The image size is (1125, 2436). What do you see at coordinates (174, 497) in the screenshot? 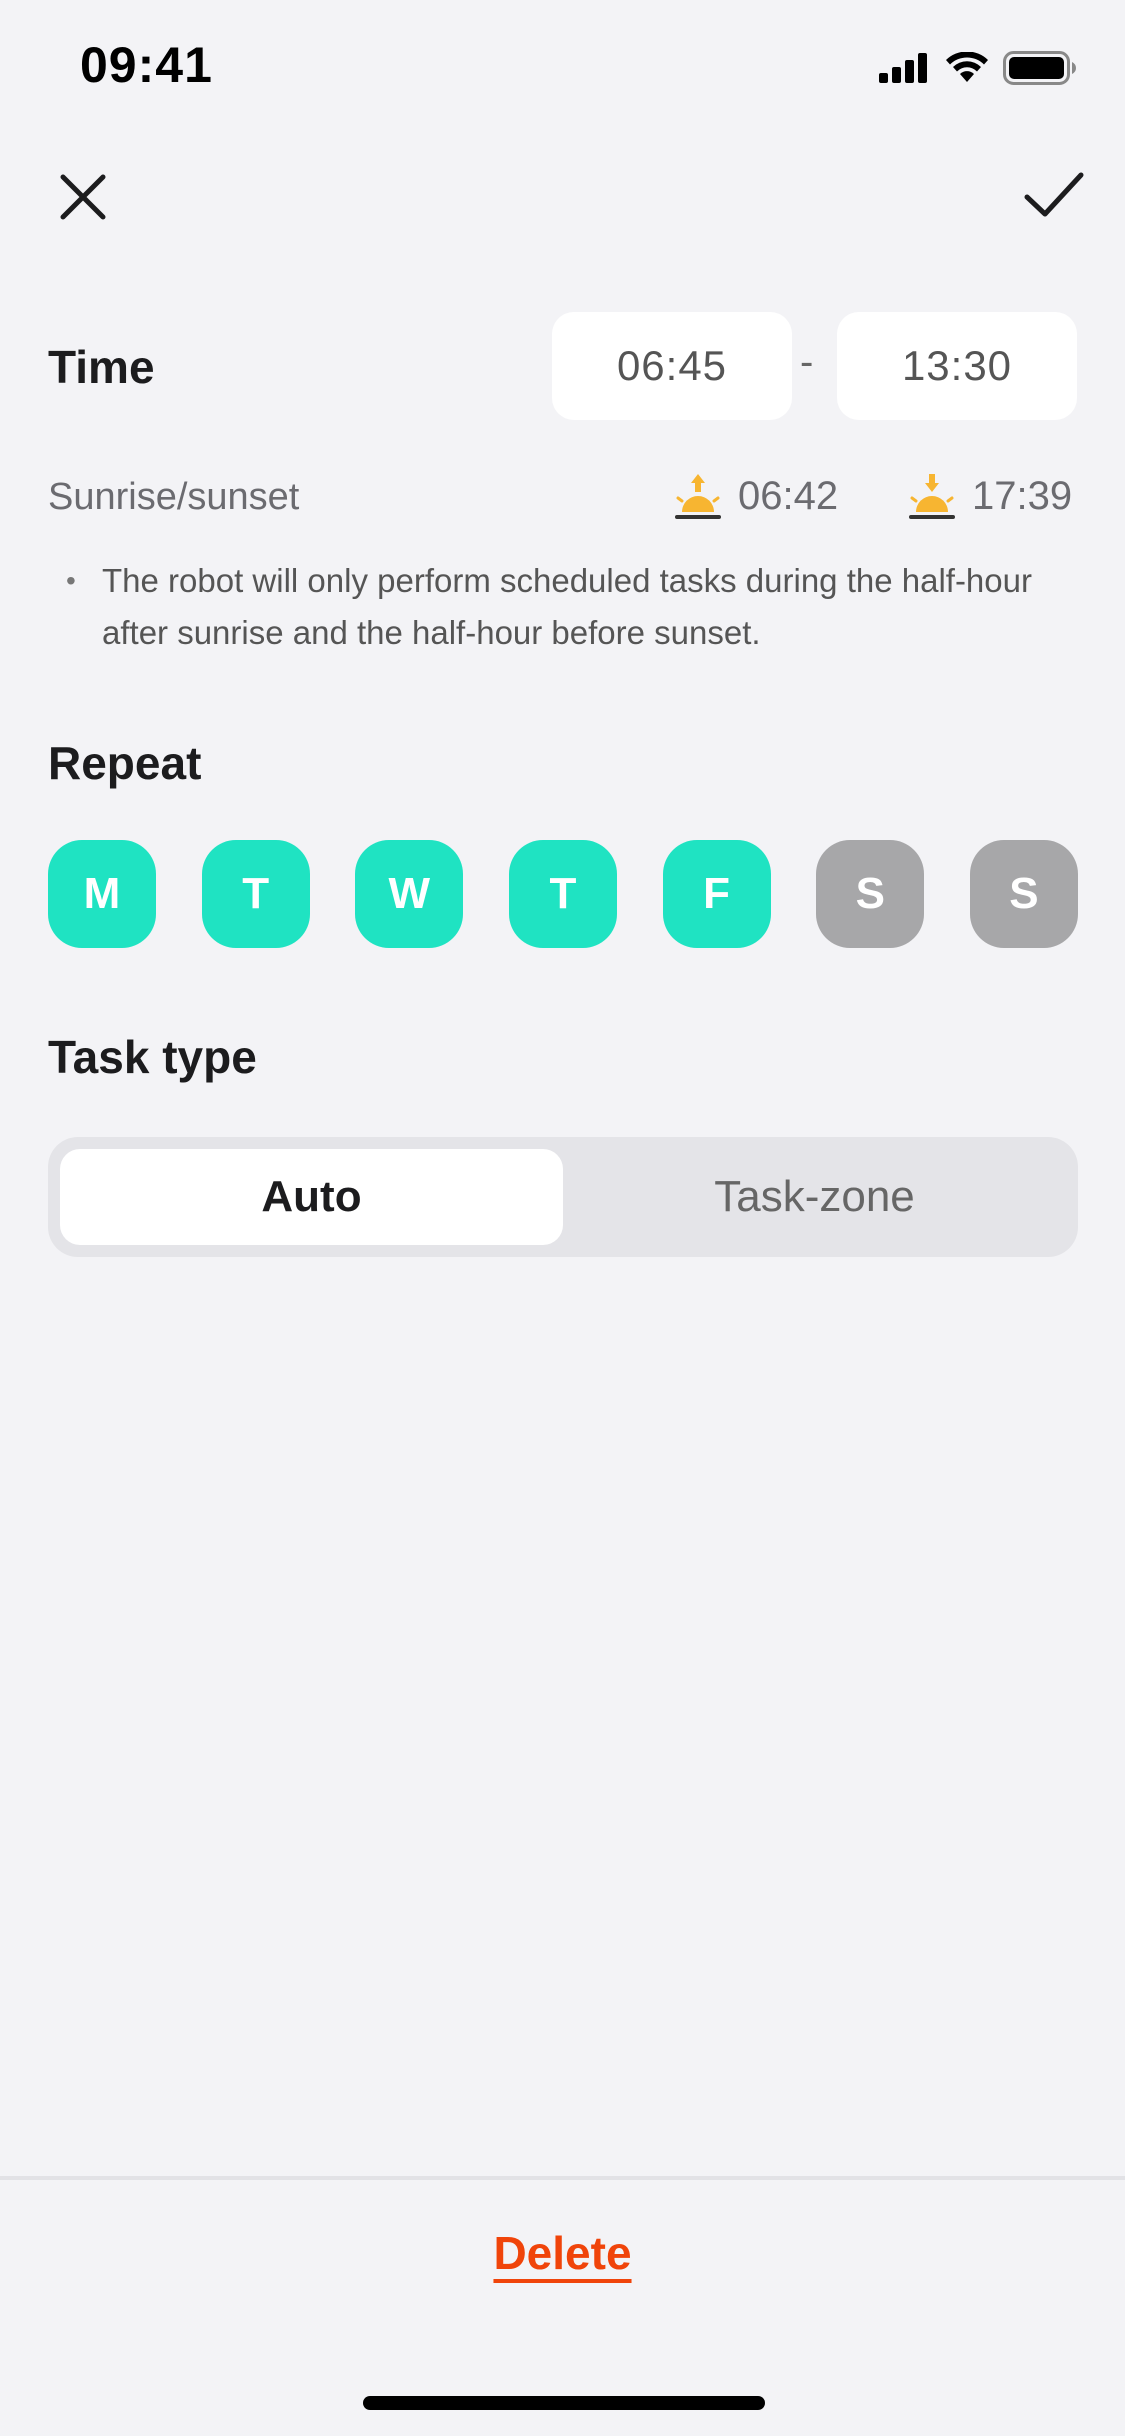
I see `sunrise-sunset-label: Sunrise/sunset` at bounding box center [174, 497].